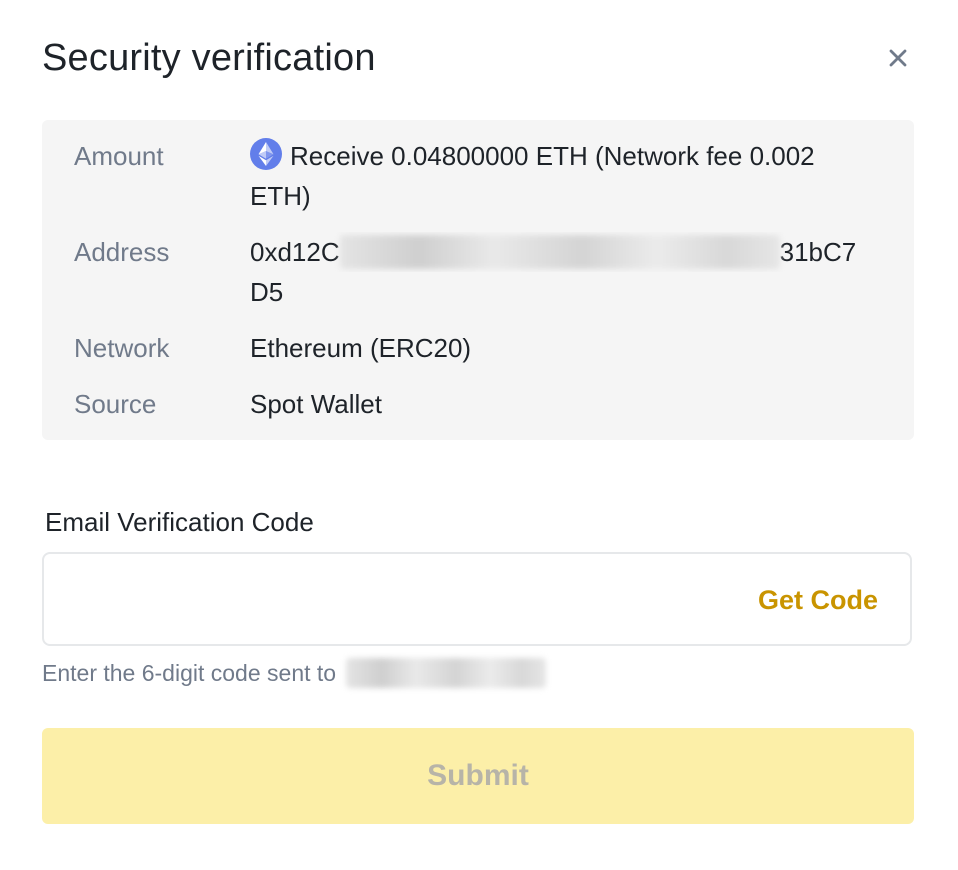 The width and height of the screenshot is (958, 870). Describe the element at coordinates (478, 776) in the screenshot. I see `submit-button: Submit` at that location.